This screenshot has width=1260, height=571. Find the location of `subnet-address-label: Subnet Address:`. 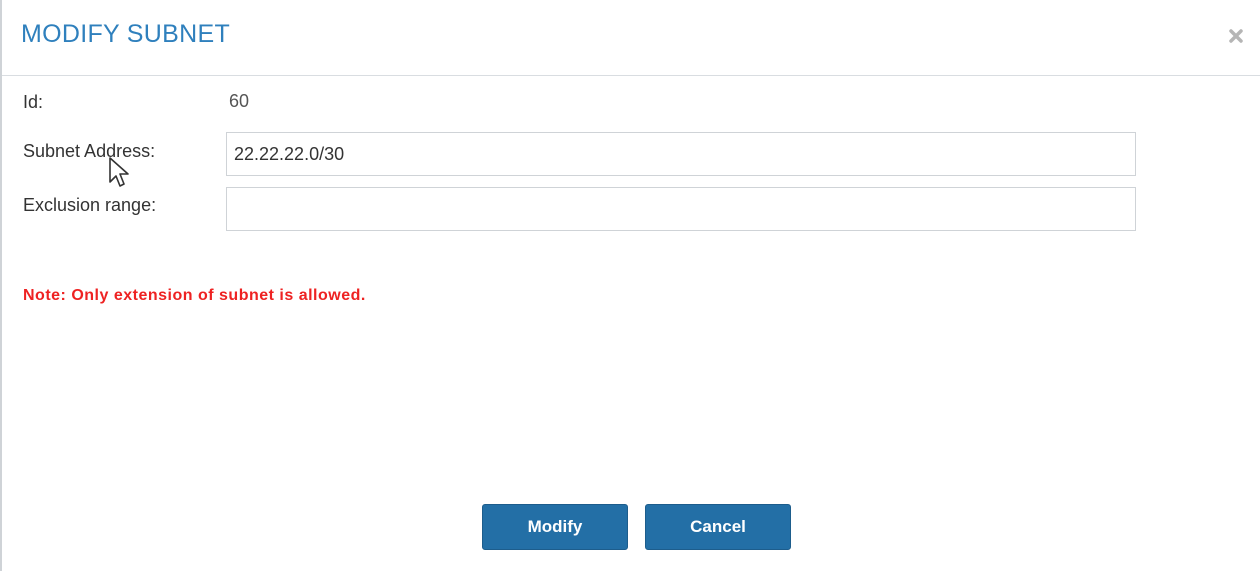

subnet-address-label: Subnet Address: is located at coordinates (89, 151).